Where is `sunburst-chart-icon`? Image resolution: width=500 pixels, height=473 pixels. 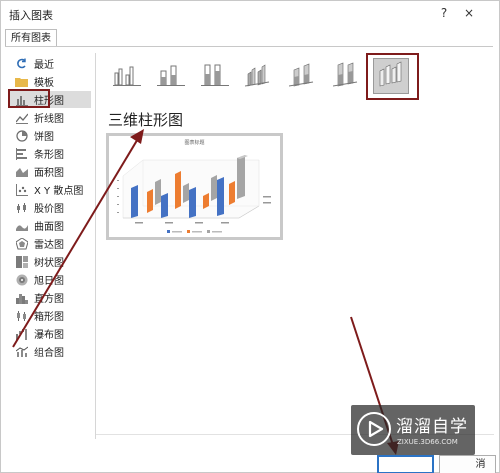 sunburst-chart-icon is located at coordinates (21, 280).